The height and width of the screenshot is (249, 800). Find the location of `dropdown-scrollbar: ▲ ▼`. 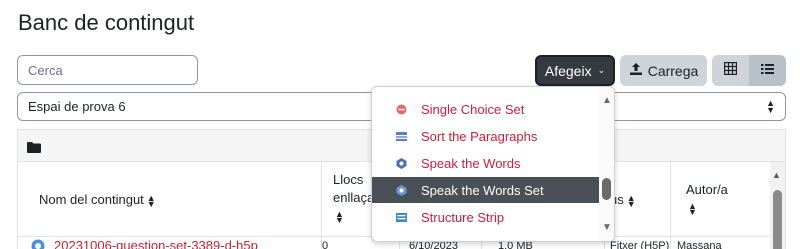

dropdown-scrollbar: ▲ ▼ is located at coordinates (606, 164).